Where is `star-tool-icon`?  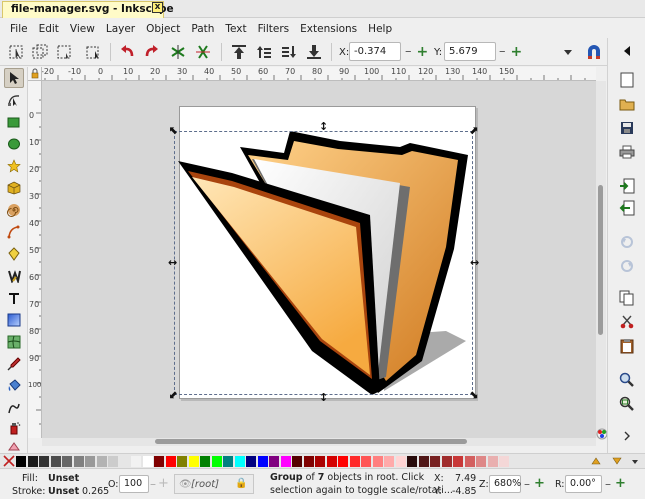
star-tool-icon is located at coordinates (14, 166).